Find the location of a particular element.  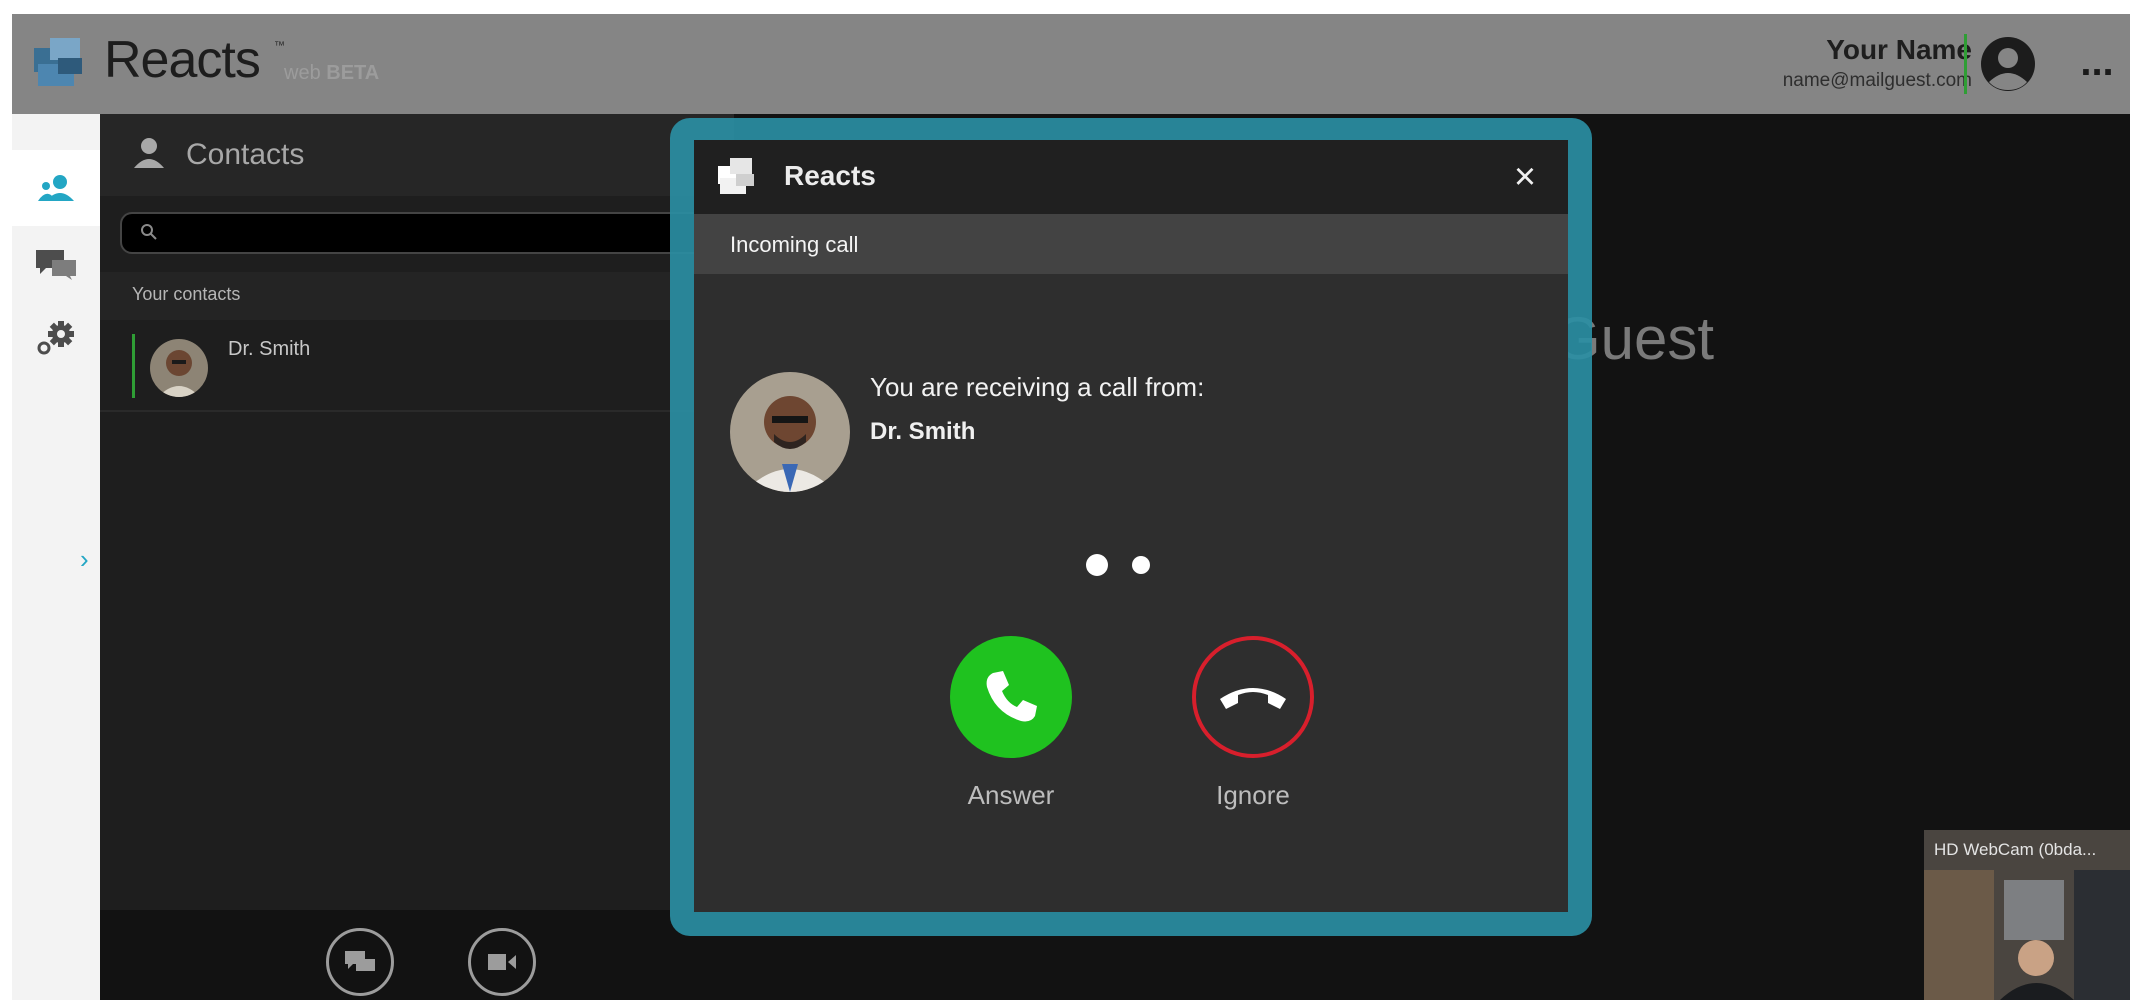

user-name: Your Name is located at coordinates (1899, 50).